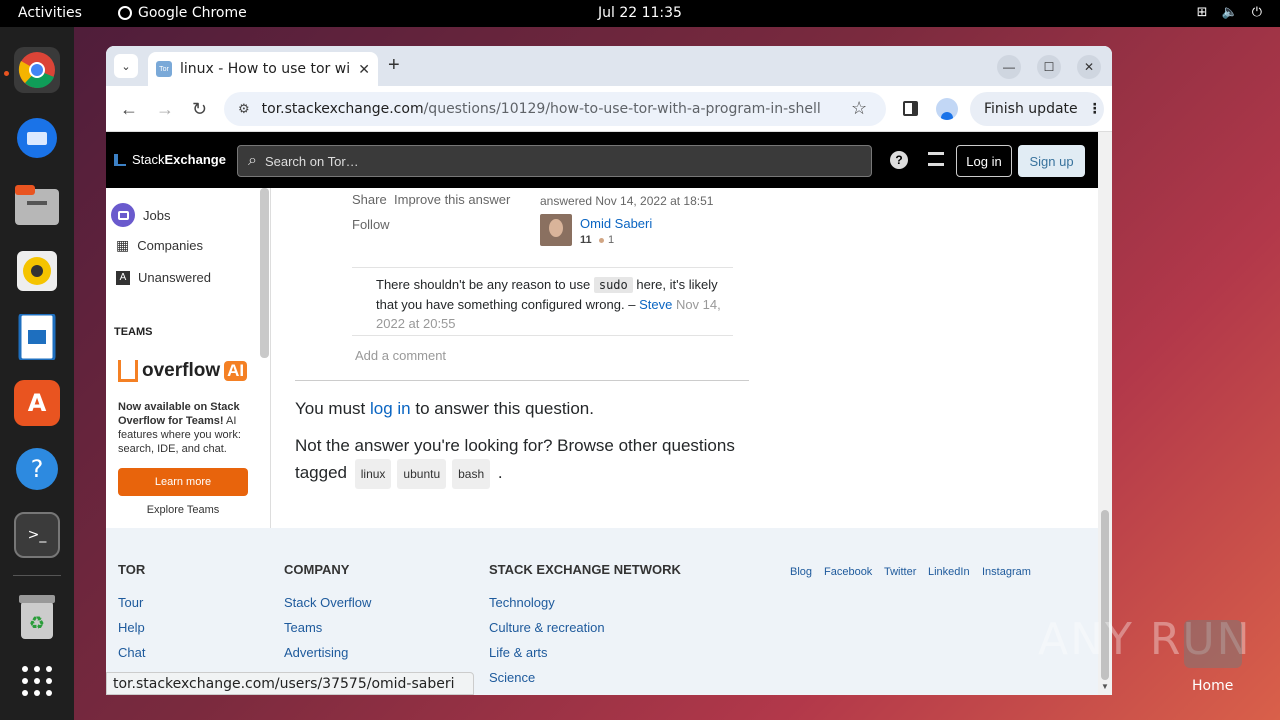 The width and height of the screenshot is (1280, 720). Describe the element at coordinates (140, 215) in the screenshot. I see `sidebar-item-jobs: Jobs` at that location.